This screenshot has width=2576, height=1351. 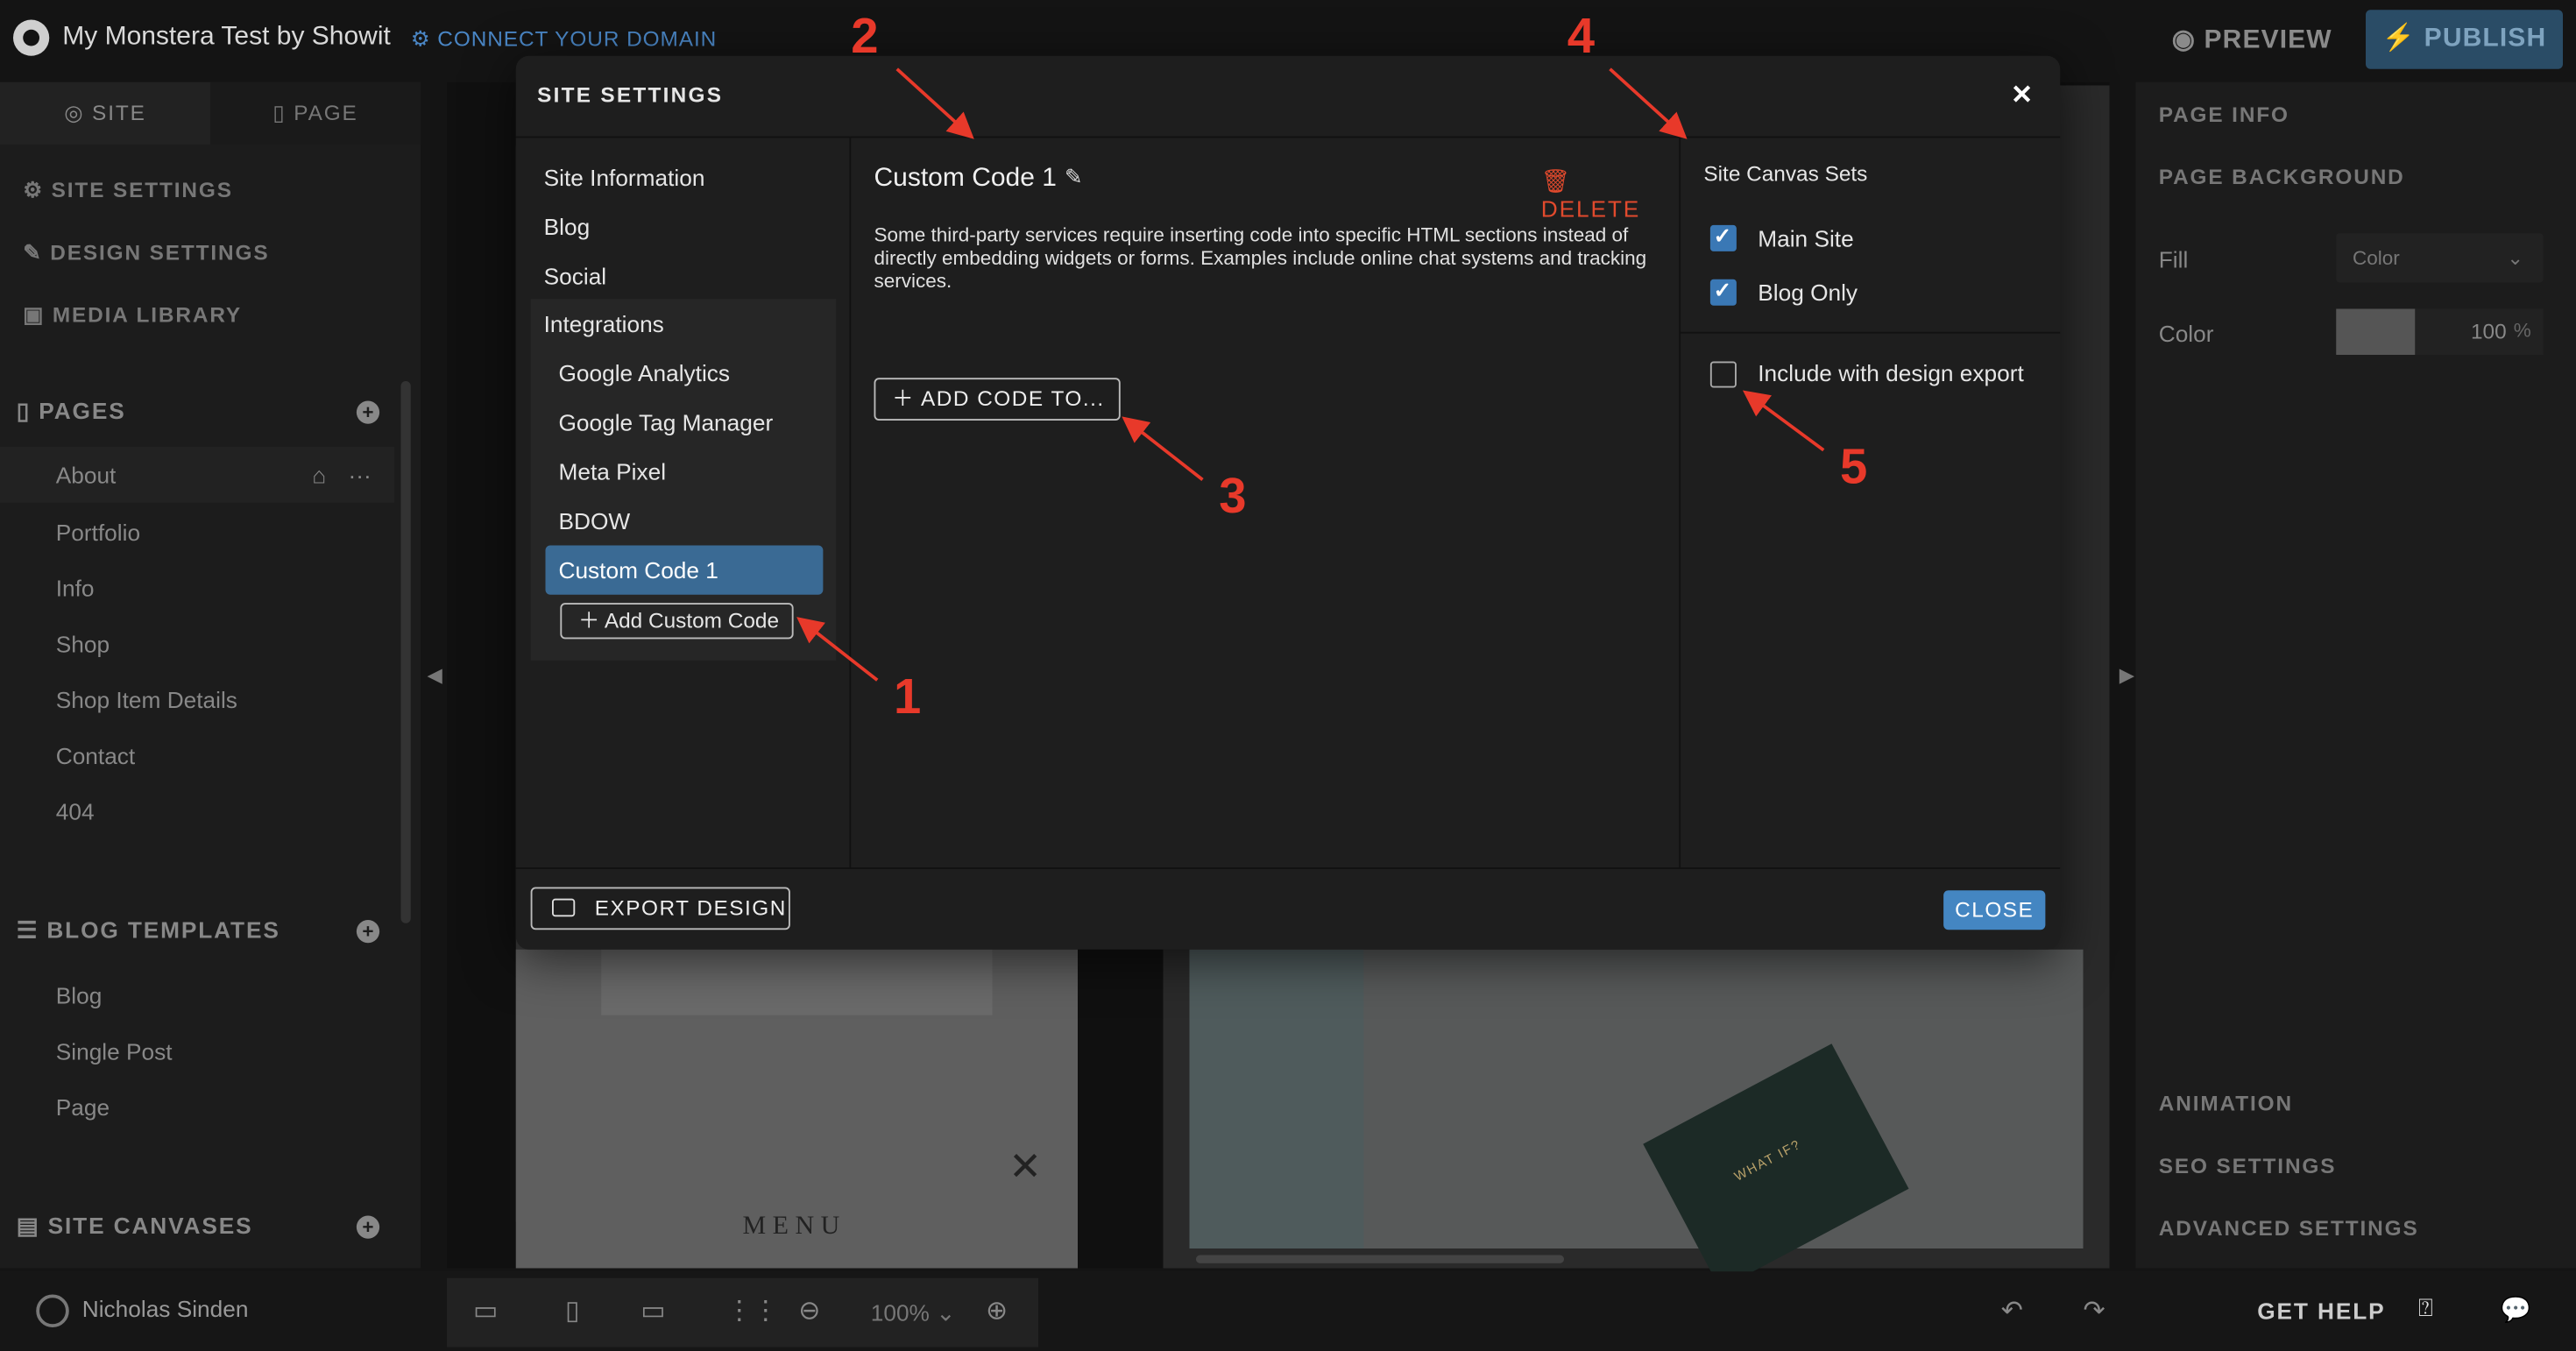 I want to click on annotation-1: 1, so click(x=908, y=697).